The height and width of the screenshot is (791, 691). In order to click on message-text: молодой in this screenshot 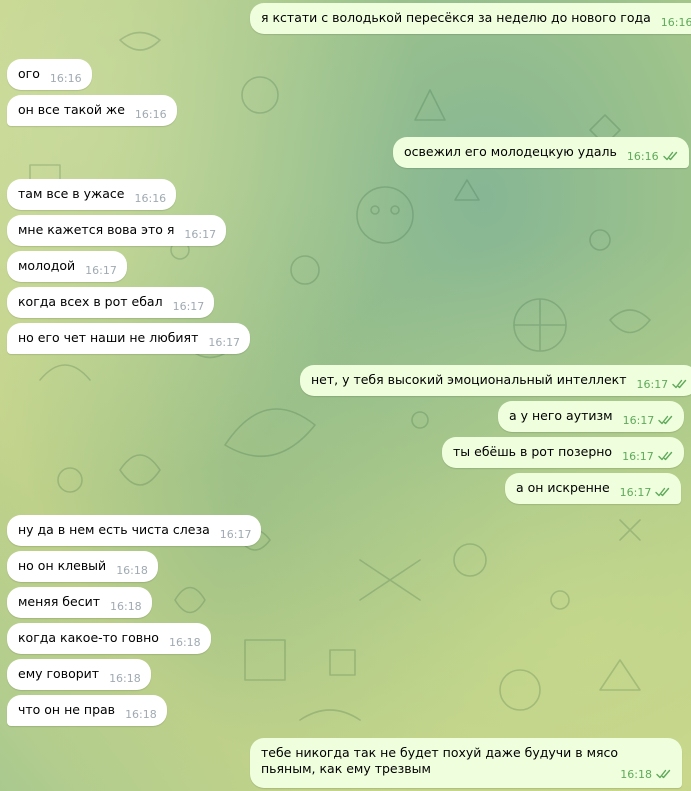, I will do `click(47, 265)`.